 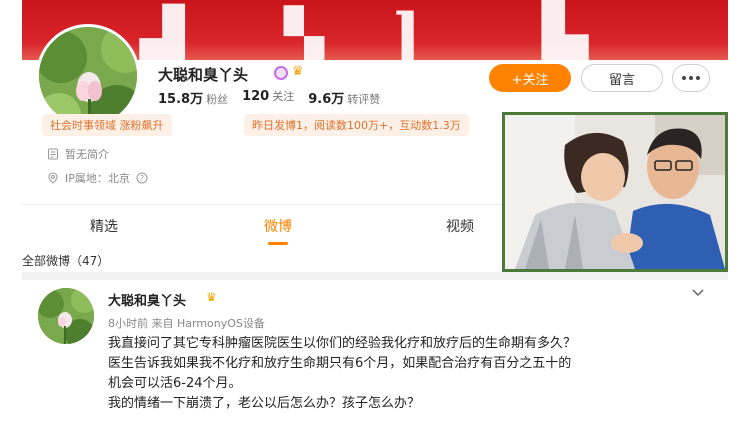 I want to click on bio-row: 暂无简介, so click(x=77, y=154).